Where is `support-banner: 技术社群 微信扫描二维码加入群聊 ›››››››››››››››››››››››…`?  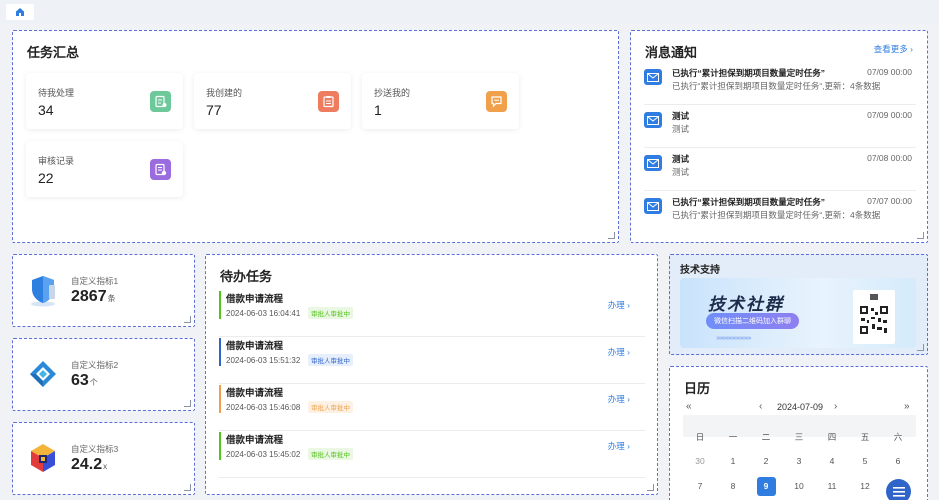
support-banner: 技术社群 微信扫描二维码加入群聊 ›››››››››››››››››››››››… is located at coordinates (798, 313).